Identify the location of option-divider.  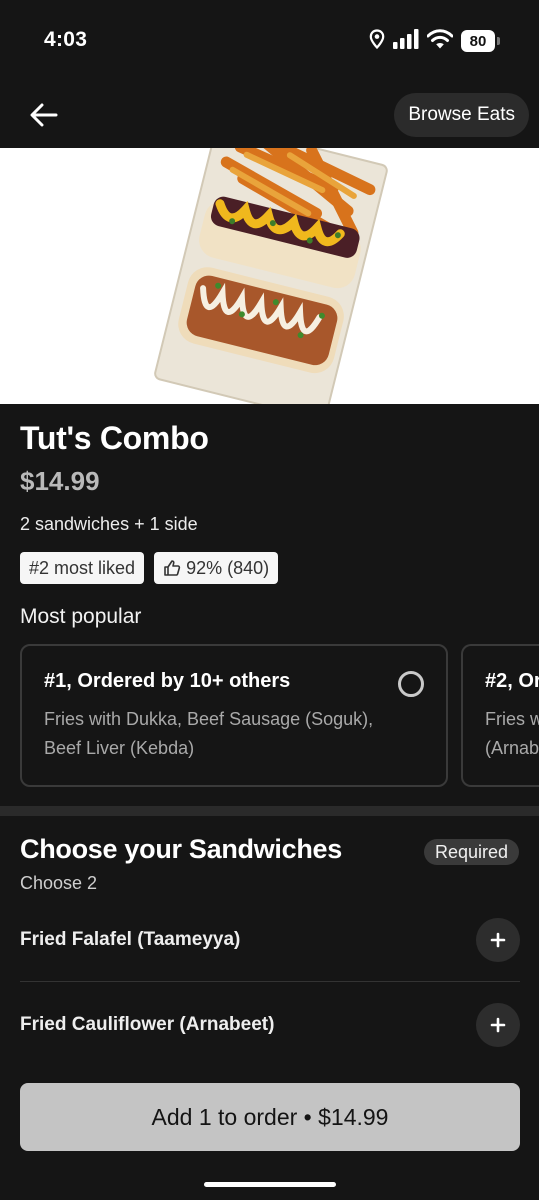
(270, 981).